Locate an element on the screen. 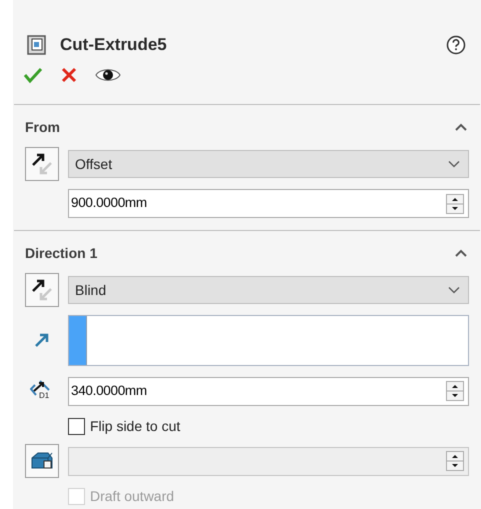  feature-title: Cut-Extrude5 is located at coordinates (113, 45).